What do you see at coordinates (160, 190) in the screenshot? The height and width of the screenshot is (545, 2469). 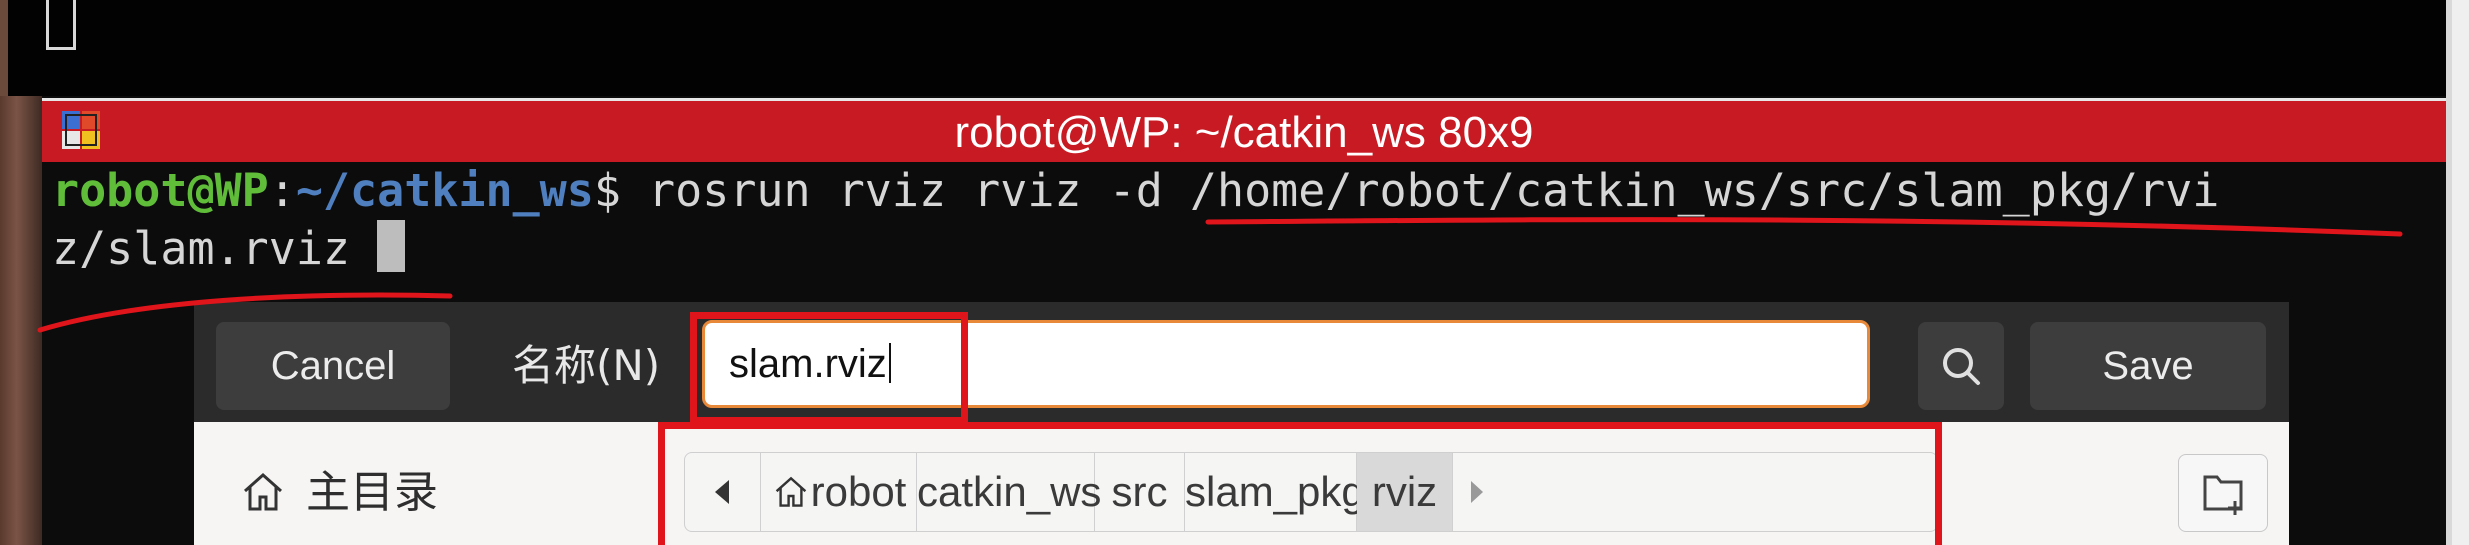 I see `prompt-user: robot@WP` at bounding box center [160, 190].